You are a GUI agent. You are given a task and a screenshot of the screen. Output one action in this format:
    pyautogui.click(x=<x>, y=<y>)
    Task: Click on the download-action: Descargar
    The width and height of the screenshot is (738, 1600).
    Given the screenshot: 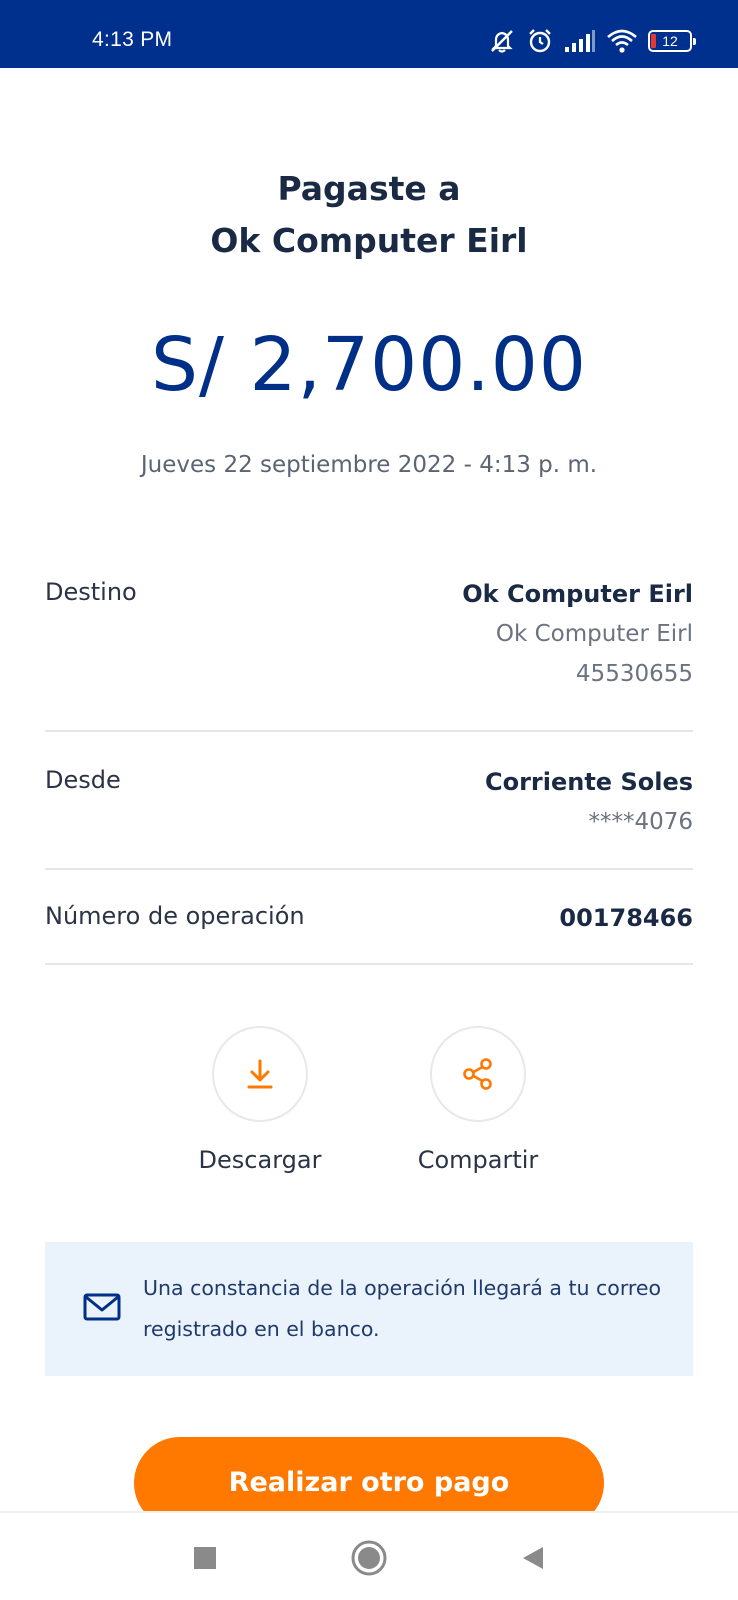 What is the action you would take?
    pyautogui.click(x=260, y=1100)
    